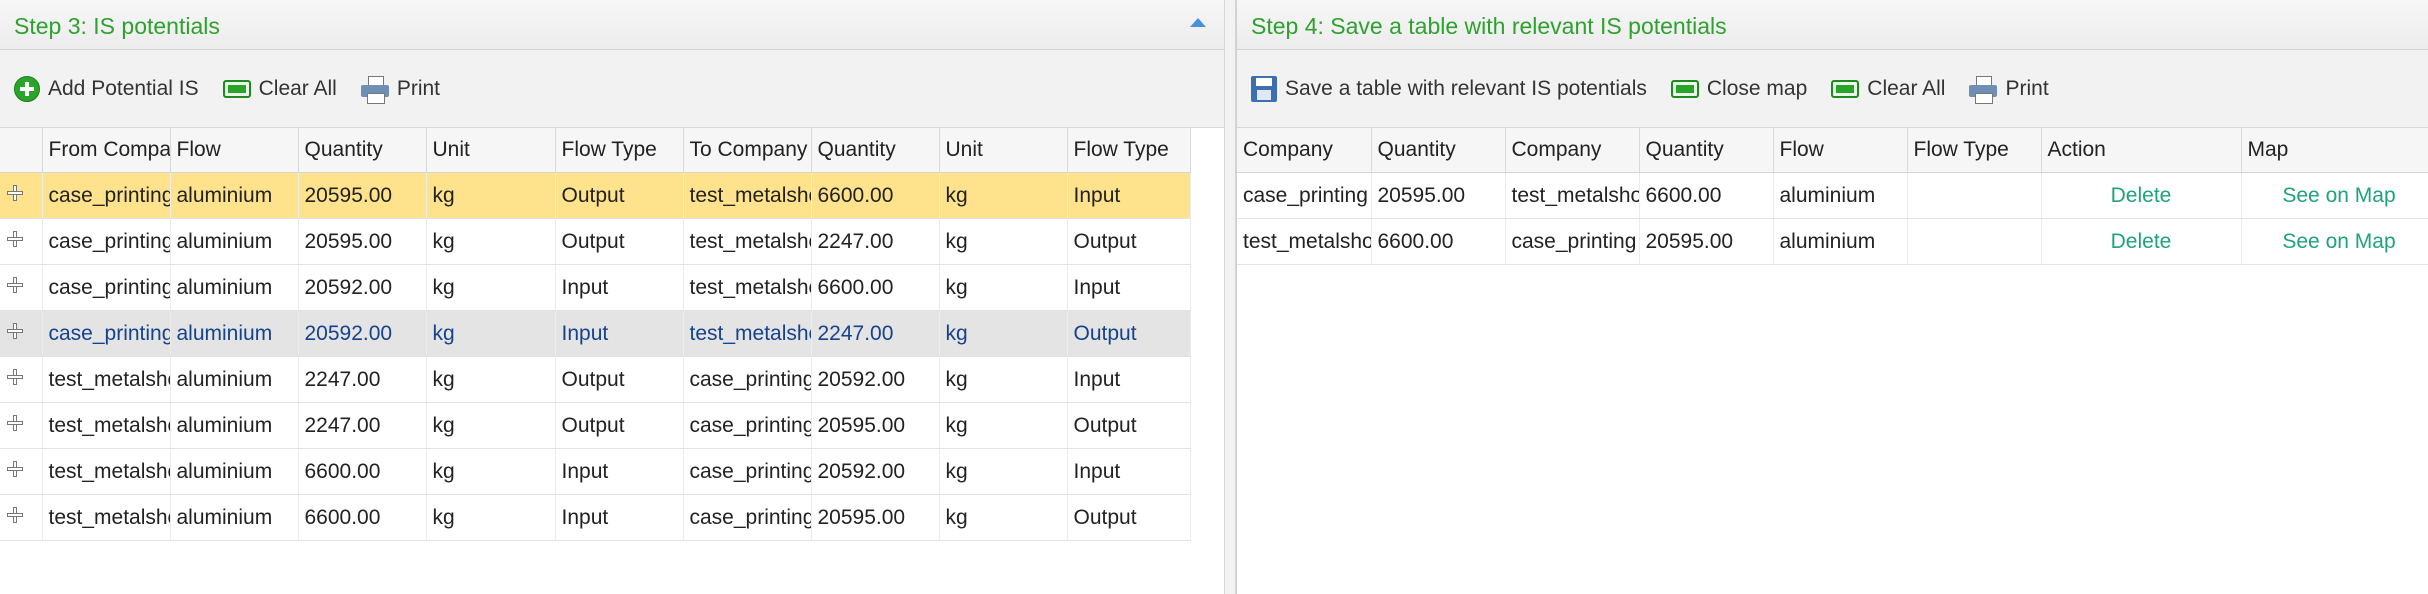 The image size is (2428, 594). I want to click on table-cell: 20595.00, so click(875, 517).